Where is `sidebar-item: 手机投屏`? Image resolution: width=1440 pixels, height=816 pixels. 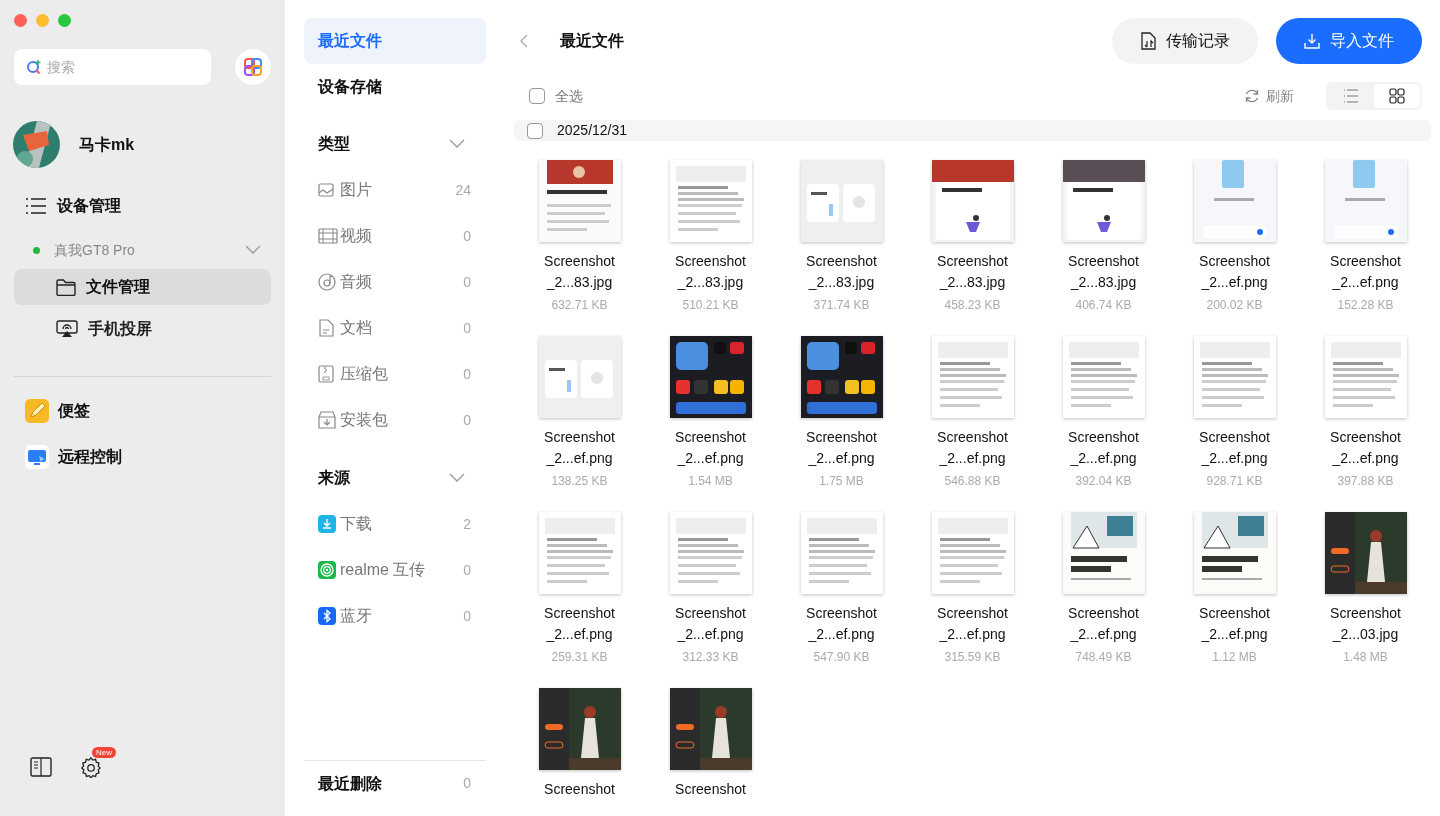
sidebar-item: 手机投屏 is located at coordinates (142, 329).